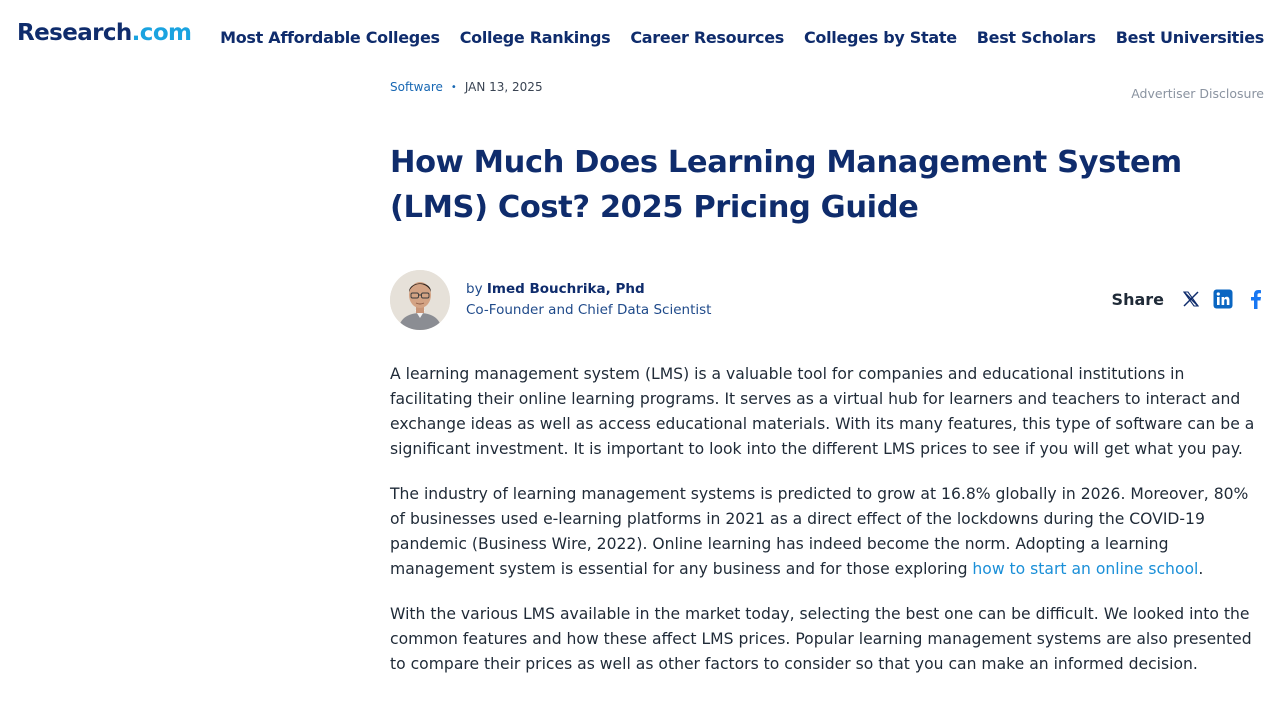 This screenshot has height=720, width=1280. Describe the element at coordinates (566, 289) in the screenshot. I see `author-name-link: Imed Bouchrika, Phd` at that location.